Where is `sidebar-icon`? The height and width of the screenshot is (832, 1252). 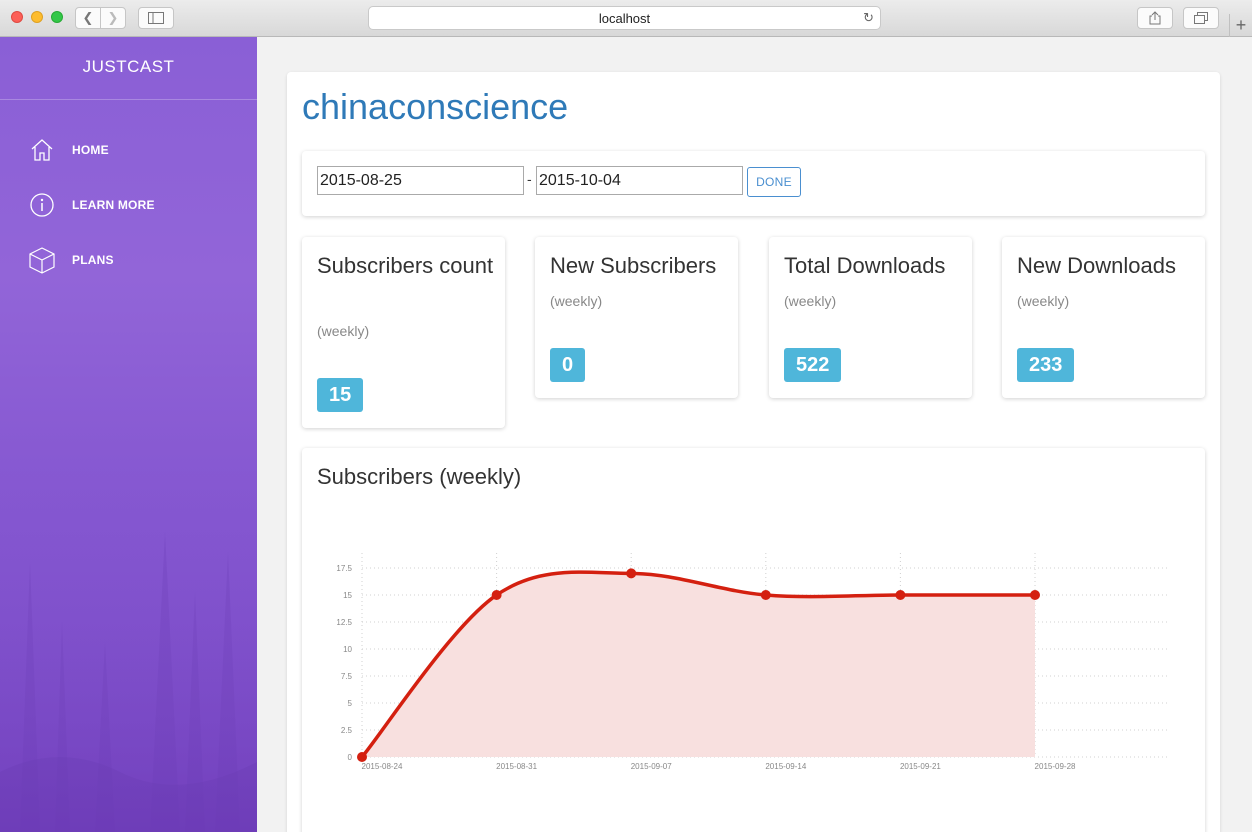 sidebar-icon is located at coordinates (156, 18).